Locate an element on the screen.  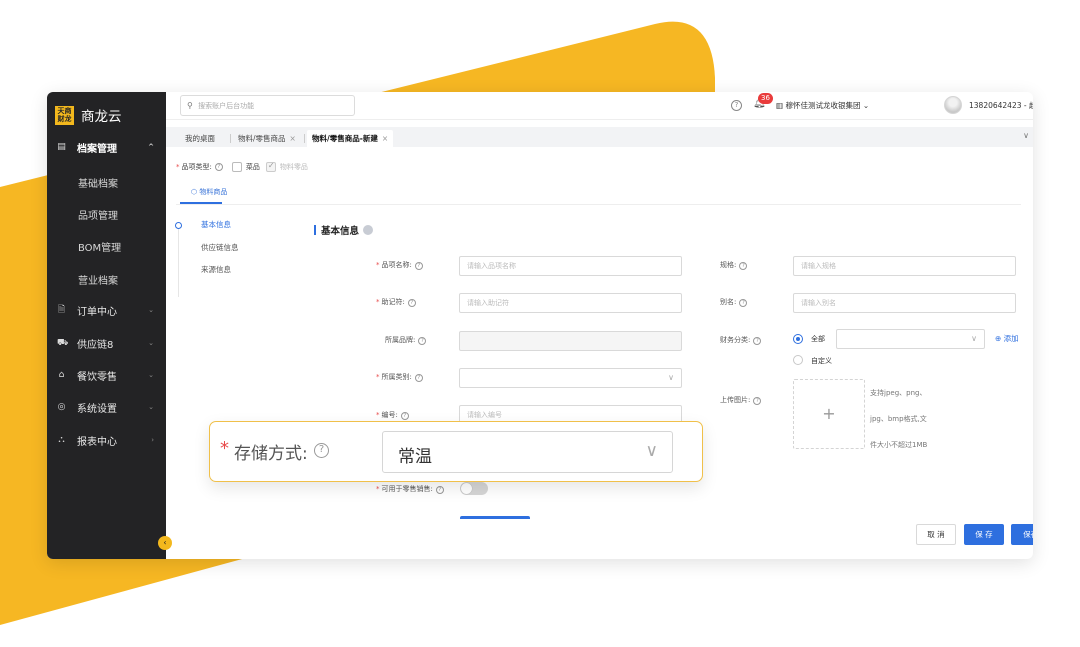
storage-method-select: 常温 ∨ is located at coordinates (527, 452).